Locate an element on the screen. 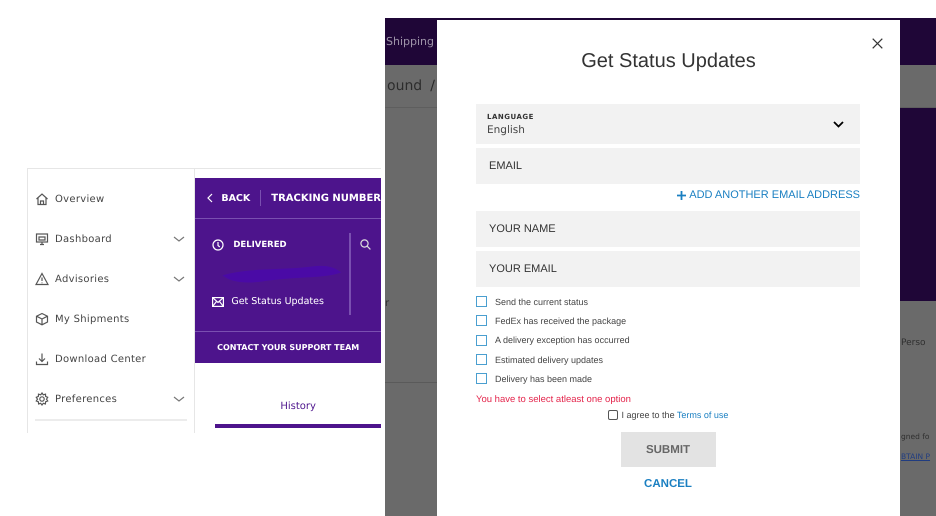 The height and width of the screenshot is (516, 936). error-message: You have to select atleast one option is located at coordinates (554, 400).